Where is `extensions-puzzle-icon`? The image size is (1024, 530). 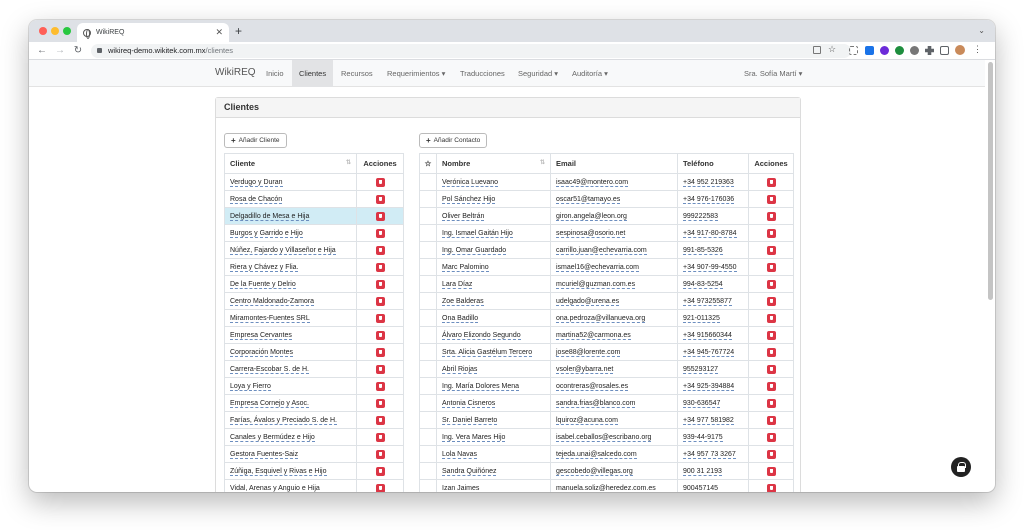
extensions-puzzle-icon is located at coordinates (929, 50).